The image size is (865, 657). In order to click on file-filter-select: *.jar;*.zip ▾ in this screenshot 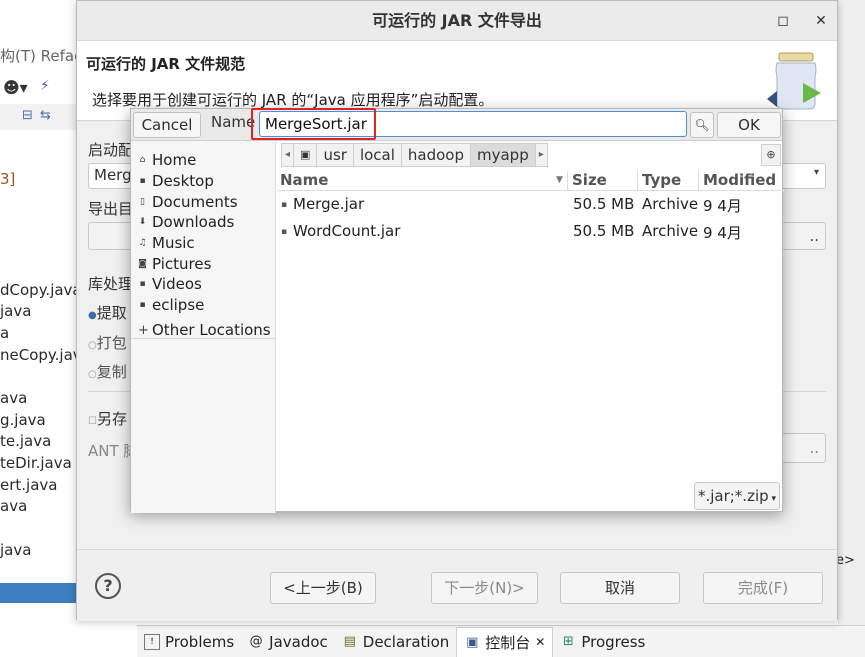, I will do `click(737, 496)`.